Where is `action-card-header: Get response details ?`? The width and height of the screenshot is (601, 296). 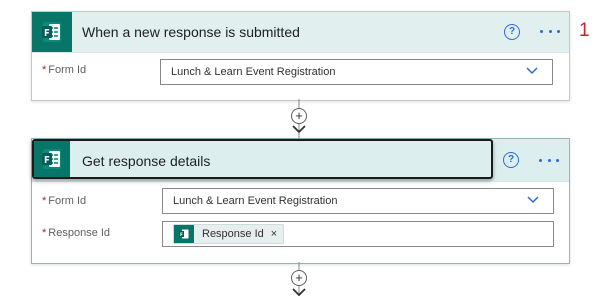 action-card-header: Get response details ? is located at coordinates (300, 160).